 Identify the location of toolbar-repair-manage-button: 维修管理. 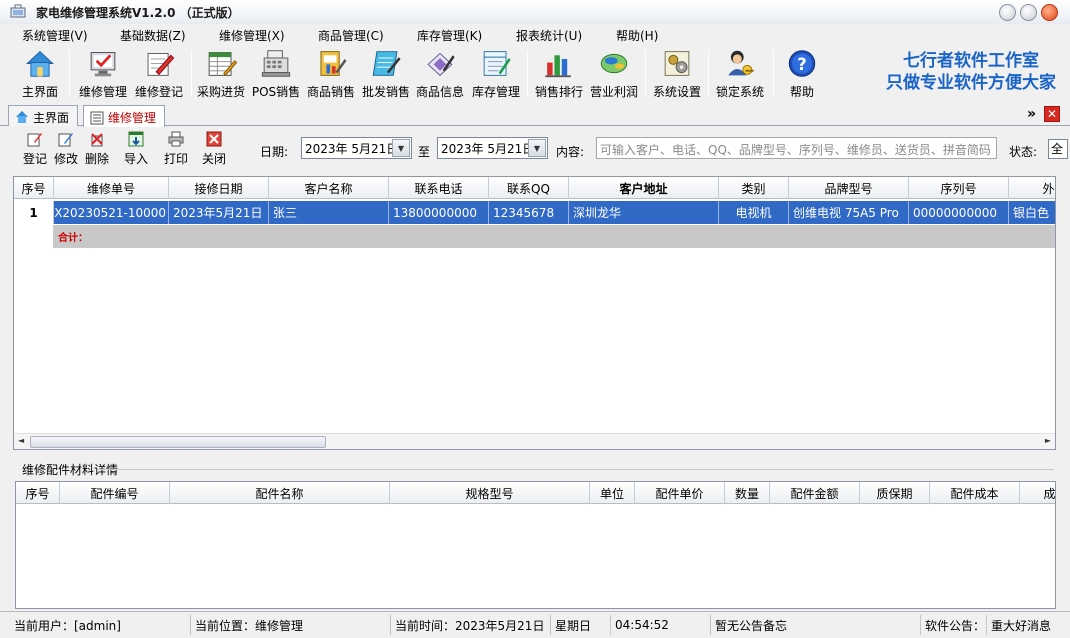
(103, 73).